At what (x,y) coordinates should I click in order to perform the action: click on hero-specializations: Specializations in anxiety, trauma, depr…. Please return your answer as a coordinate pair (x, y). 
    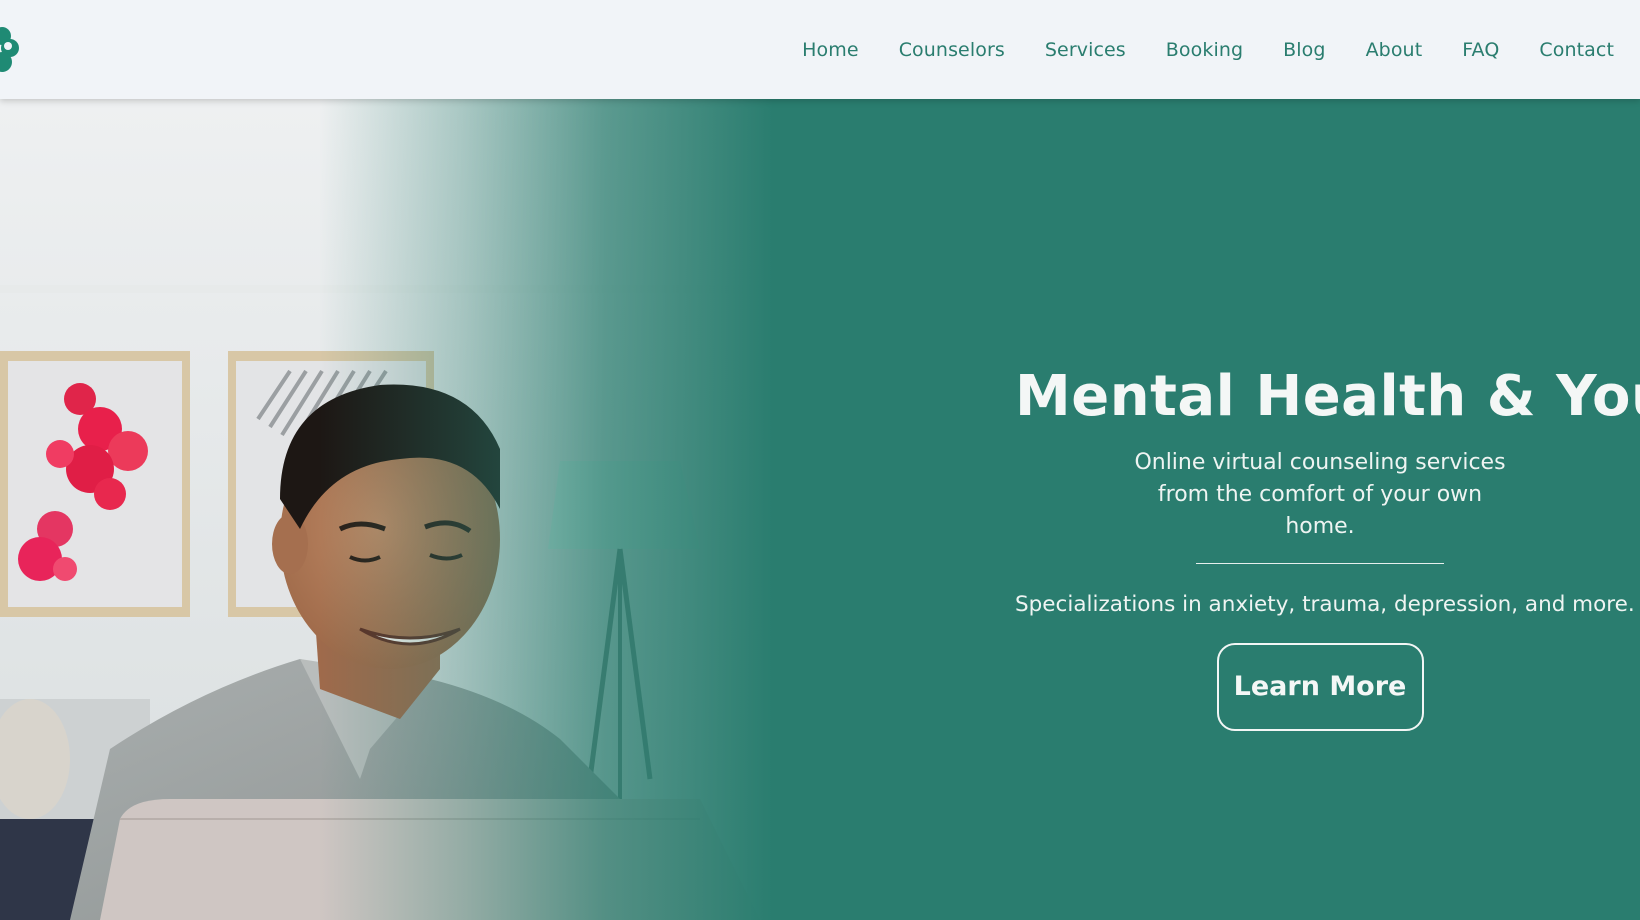
    Looking at the image, I should click on (1325, 604).